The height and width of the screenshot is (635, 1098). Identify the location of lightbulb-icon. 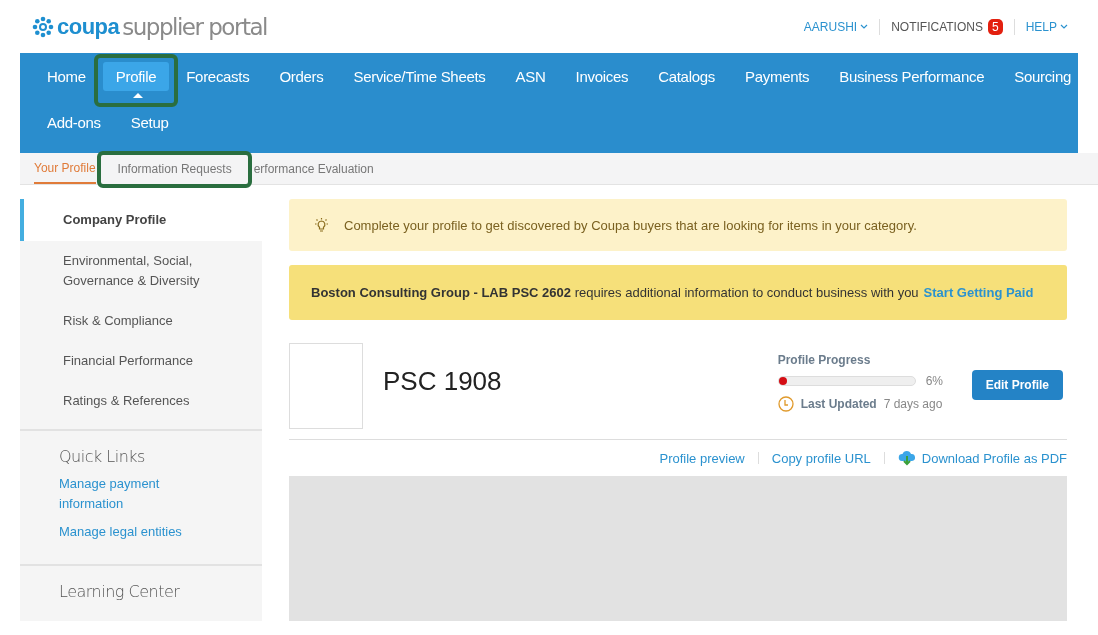
(321, 225).